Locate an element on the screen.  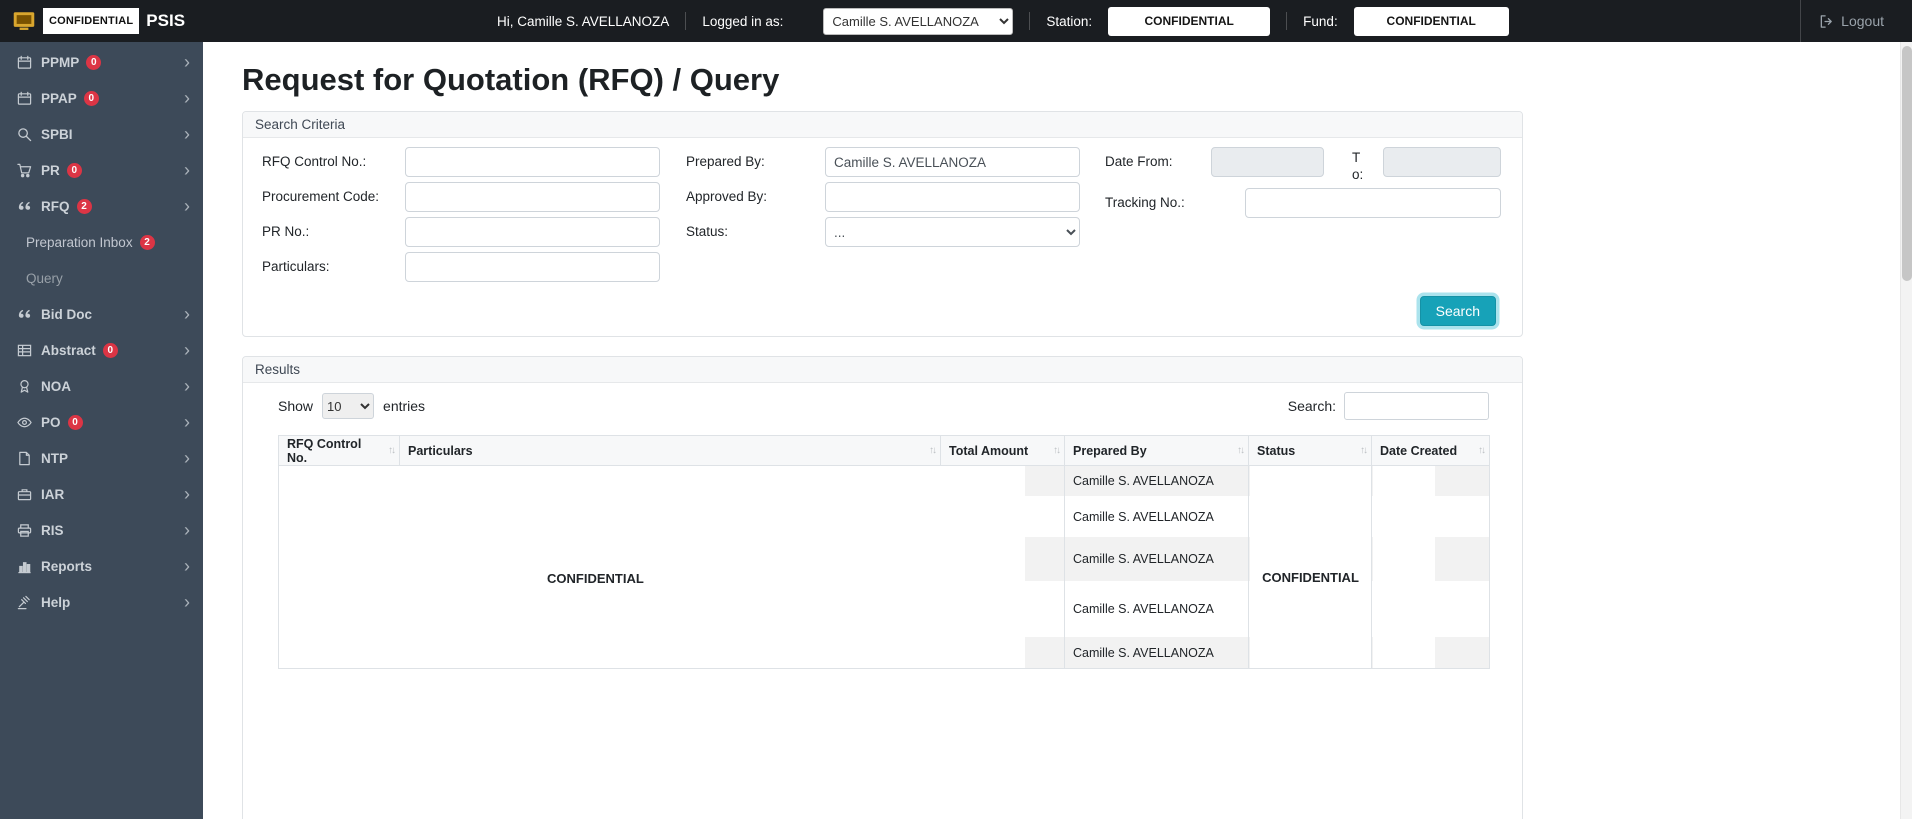
sidebar-item-label: PR is located at coordinates (50, 170).